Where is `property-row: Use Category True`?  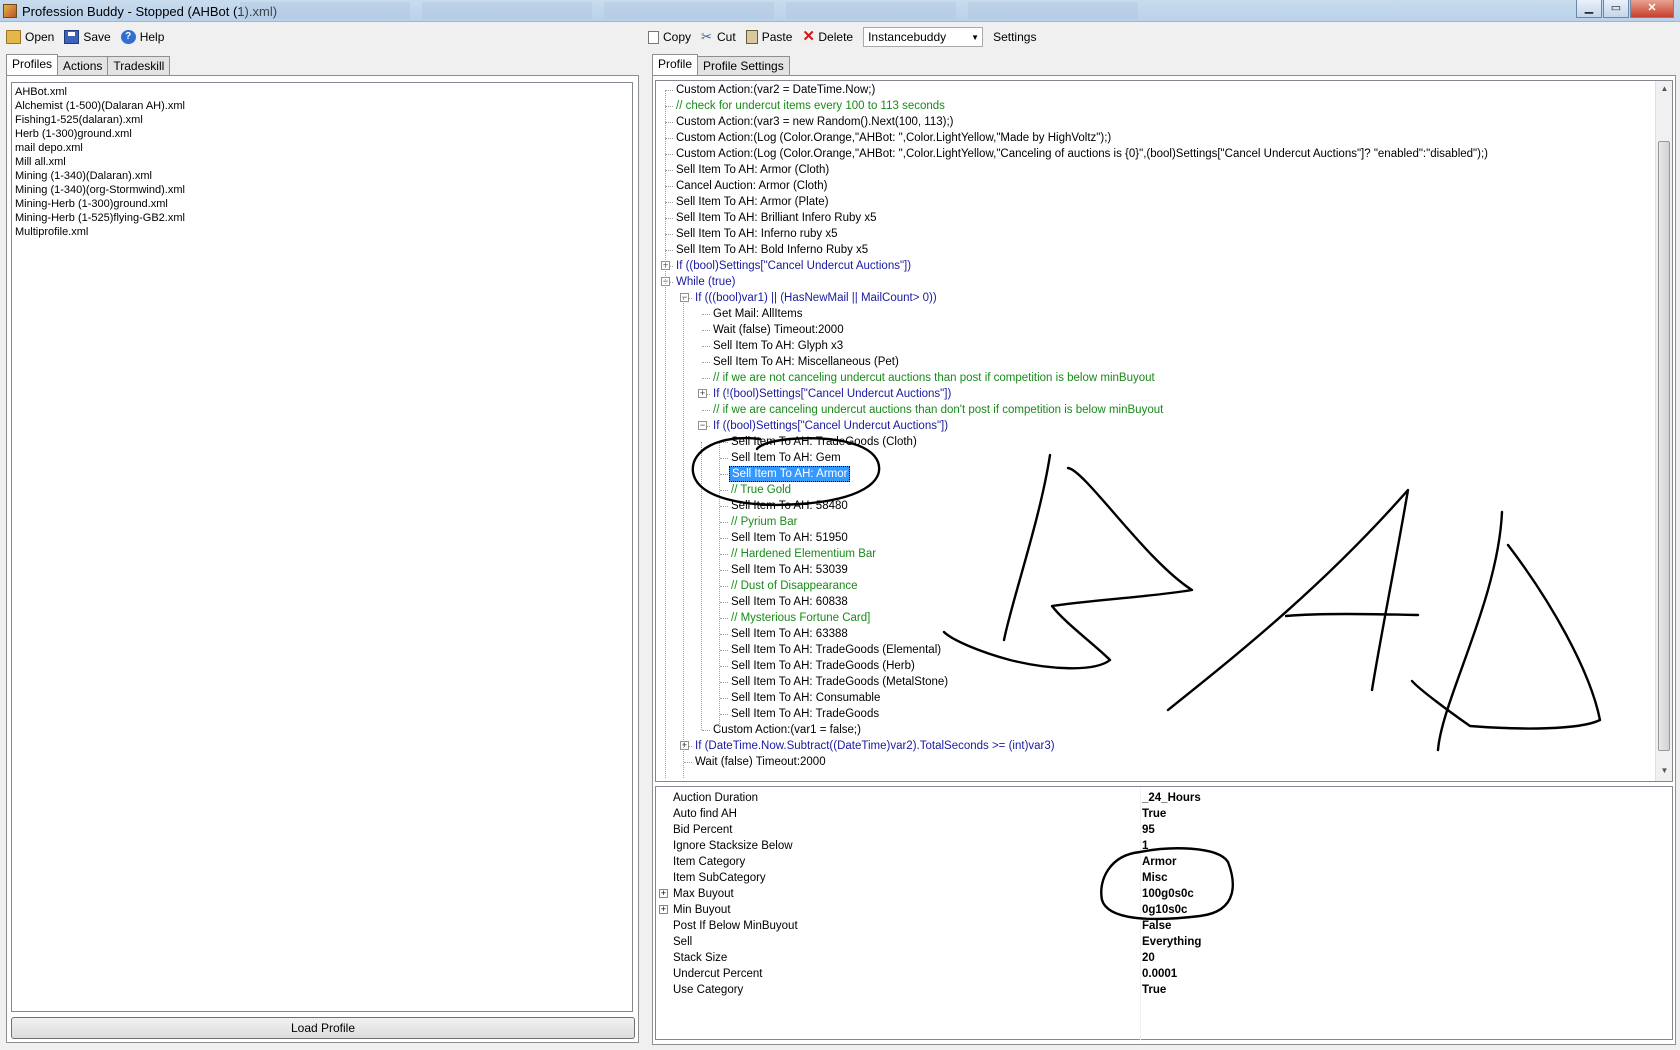
property-row: Use Category True is located at coordinates (1163, 990).